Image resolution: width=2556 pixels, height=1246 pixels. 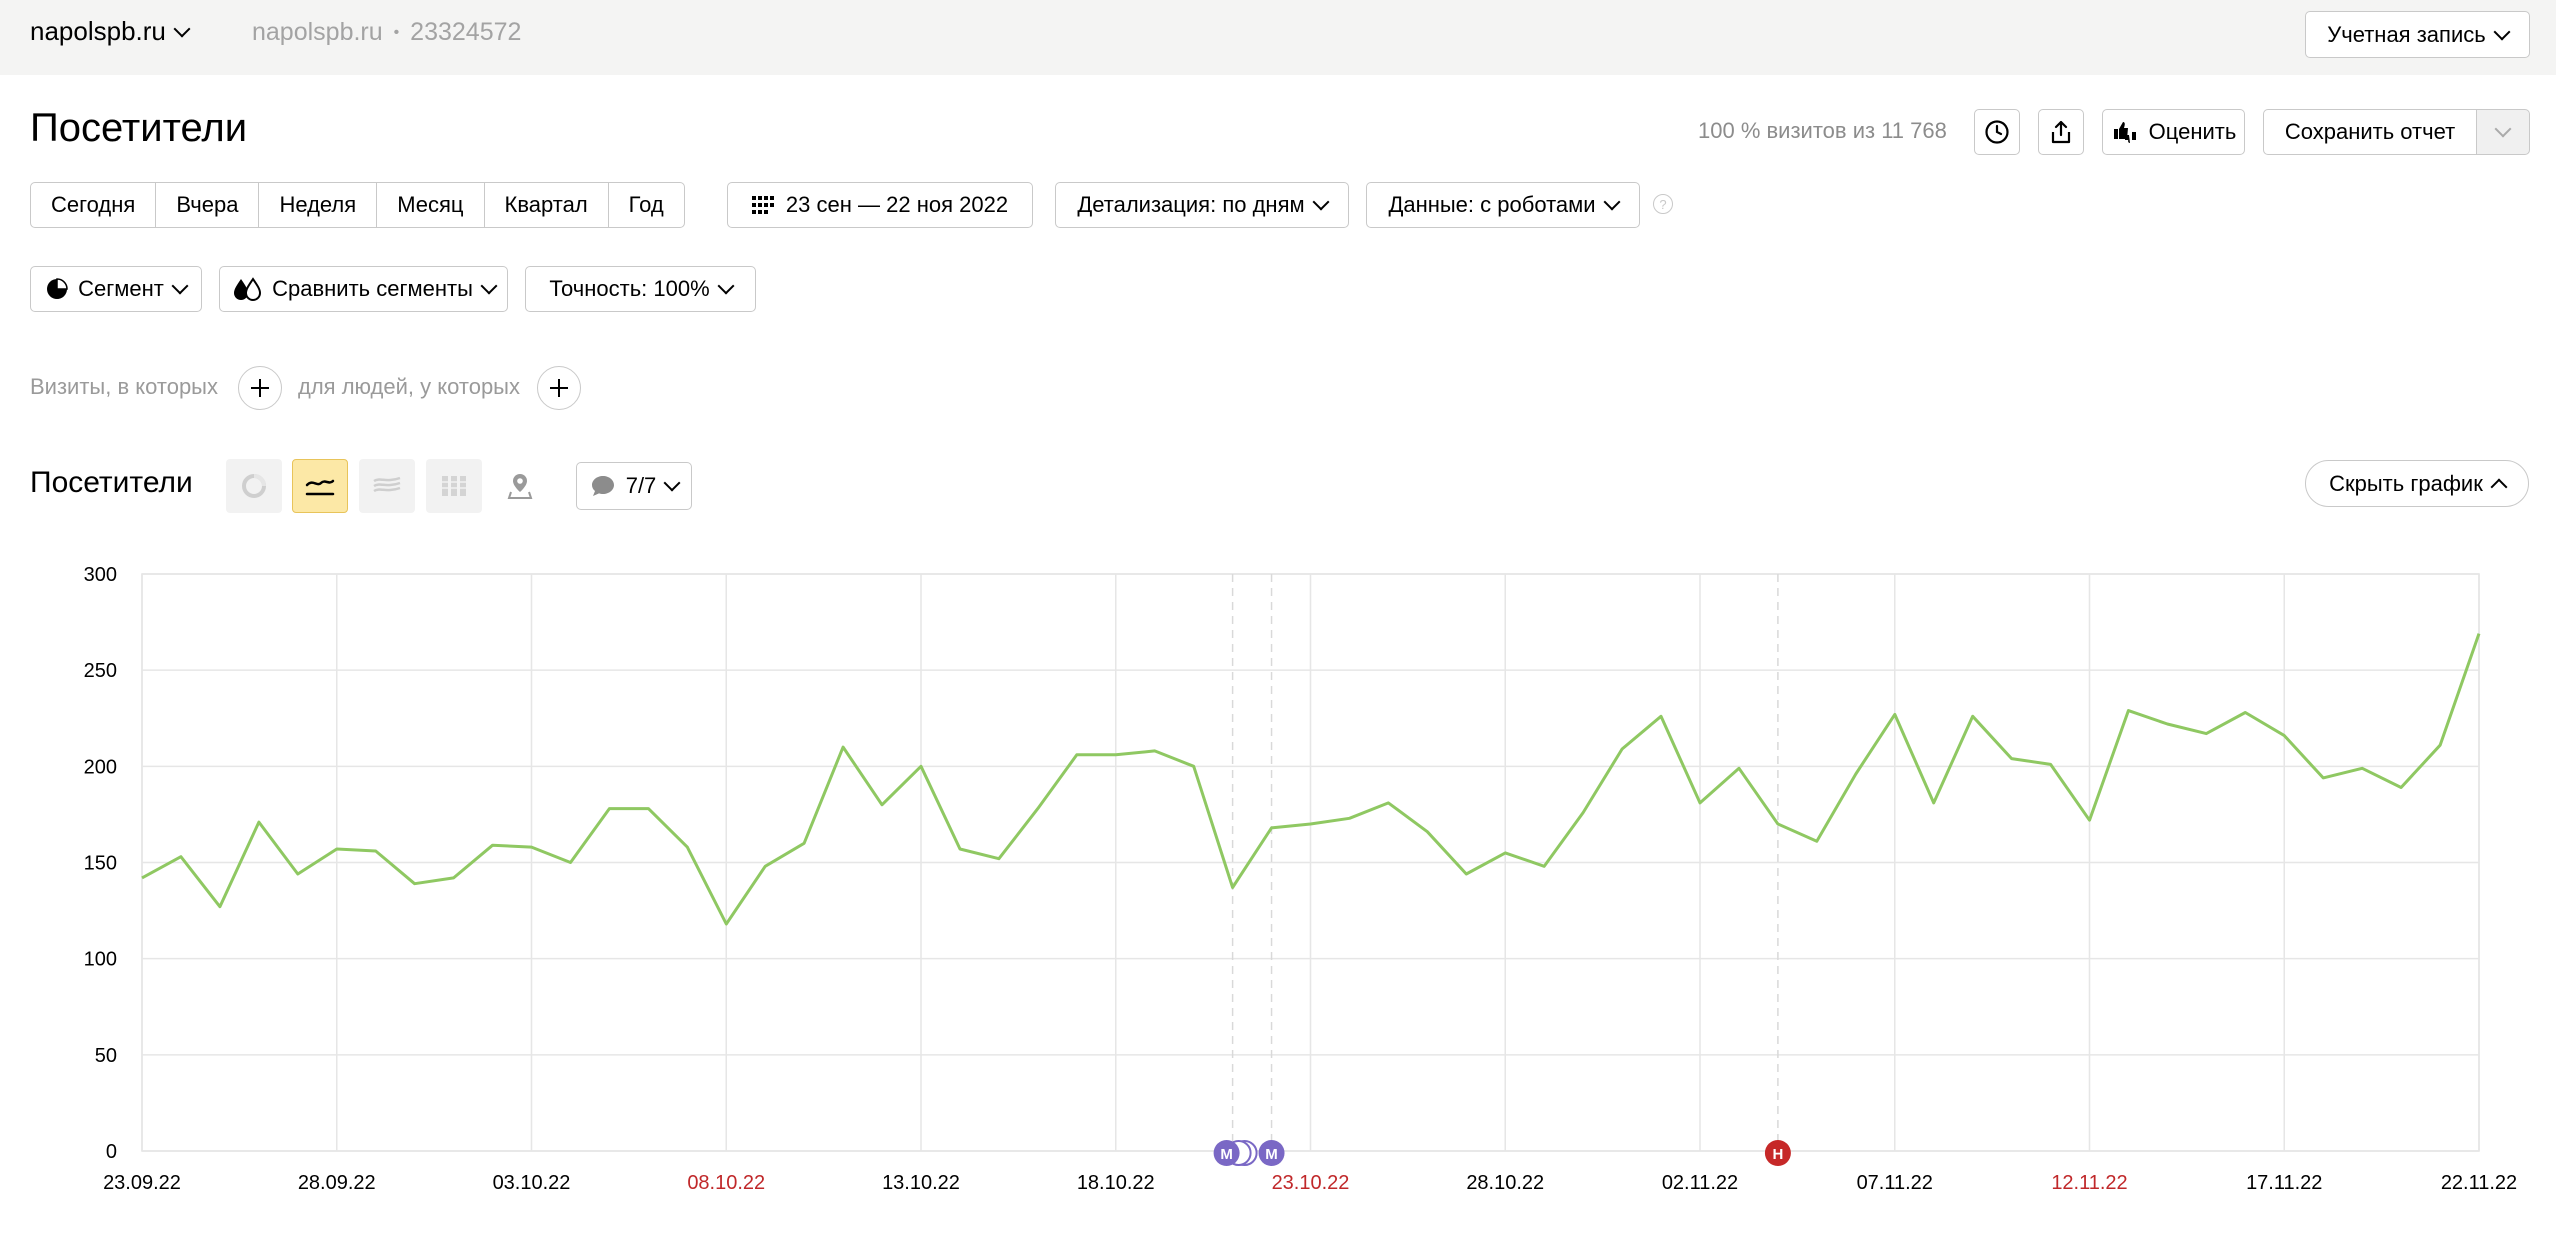 I want to click on viz-pie-button, so click(x=254, y=486).